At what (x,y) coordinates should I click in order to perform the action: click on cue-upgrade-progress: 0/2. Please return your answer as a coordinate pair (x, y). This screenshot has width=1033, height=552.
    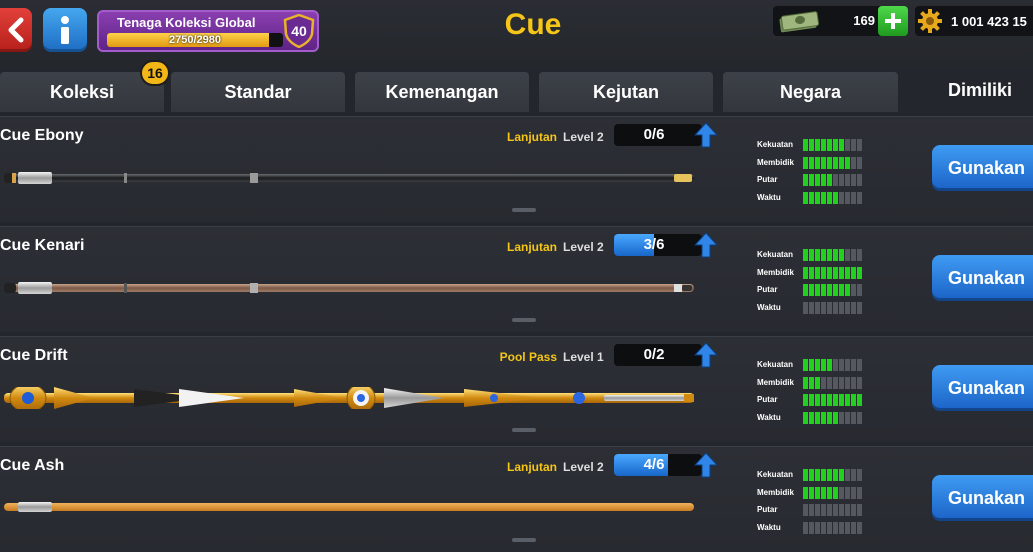
    Looking at the image, I should click on (658, 355).